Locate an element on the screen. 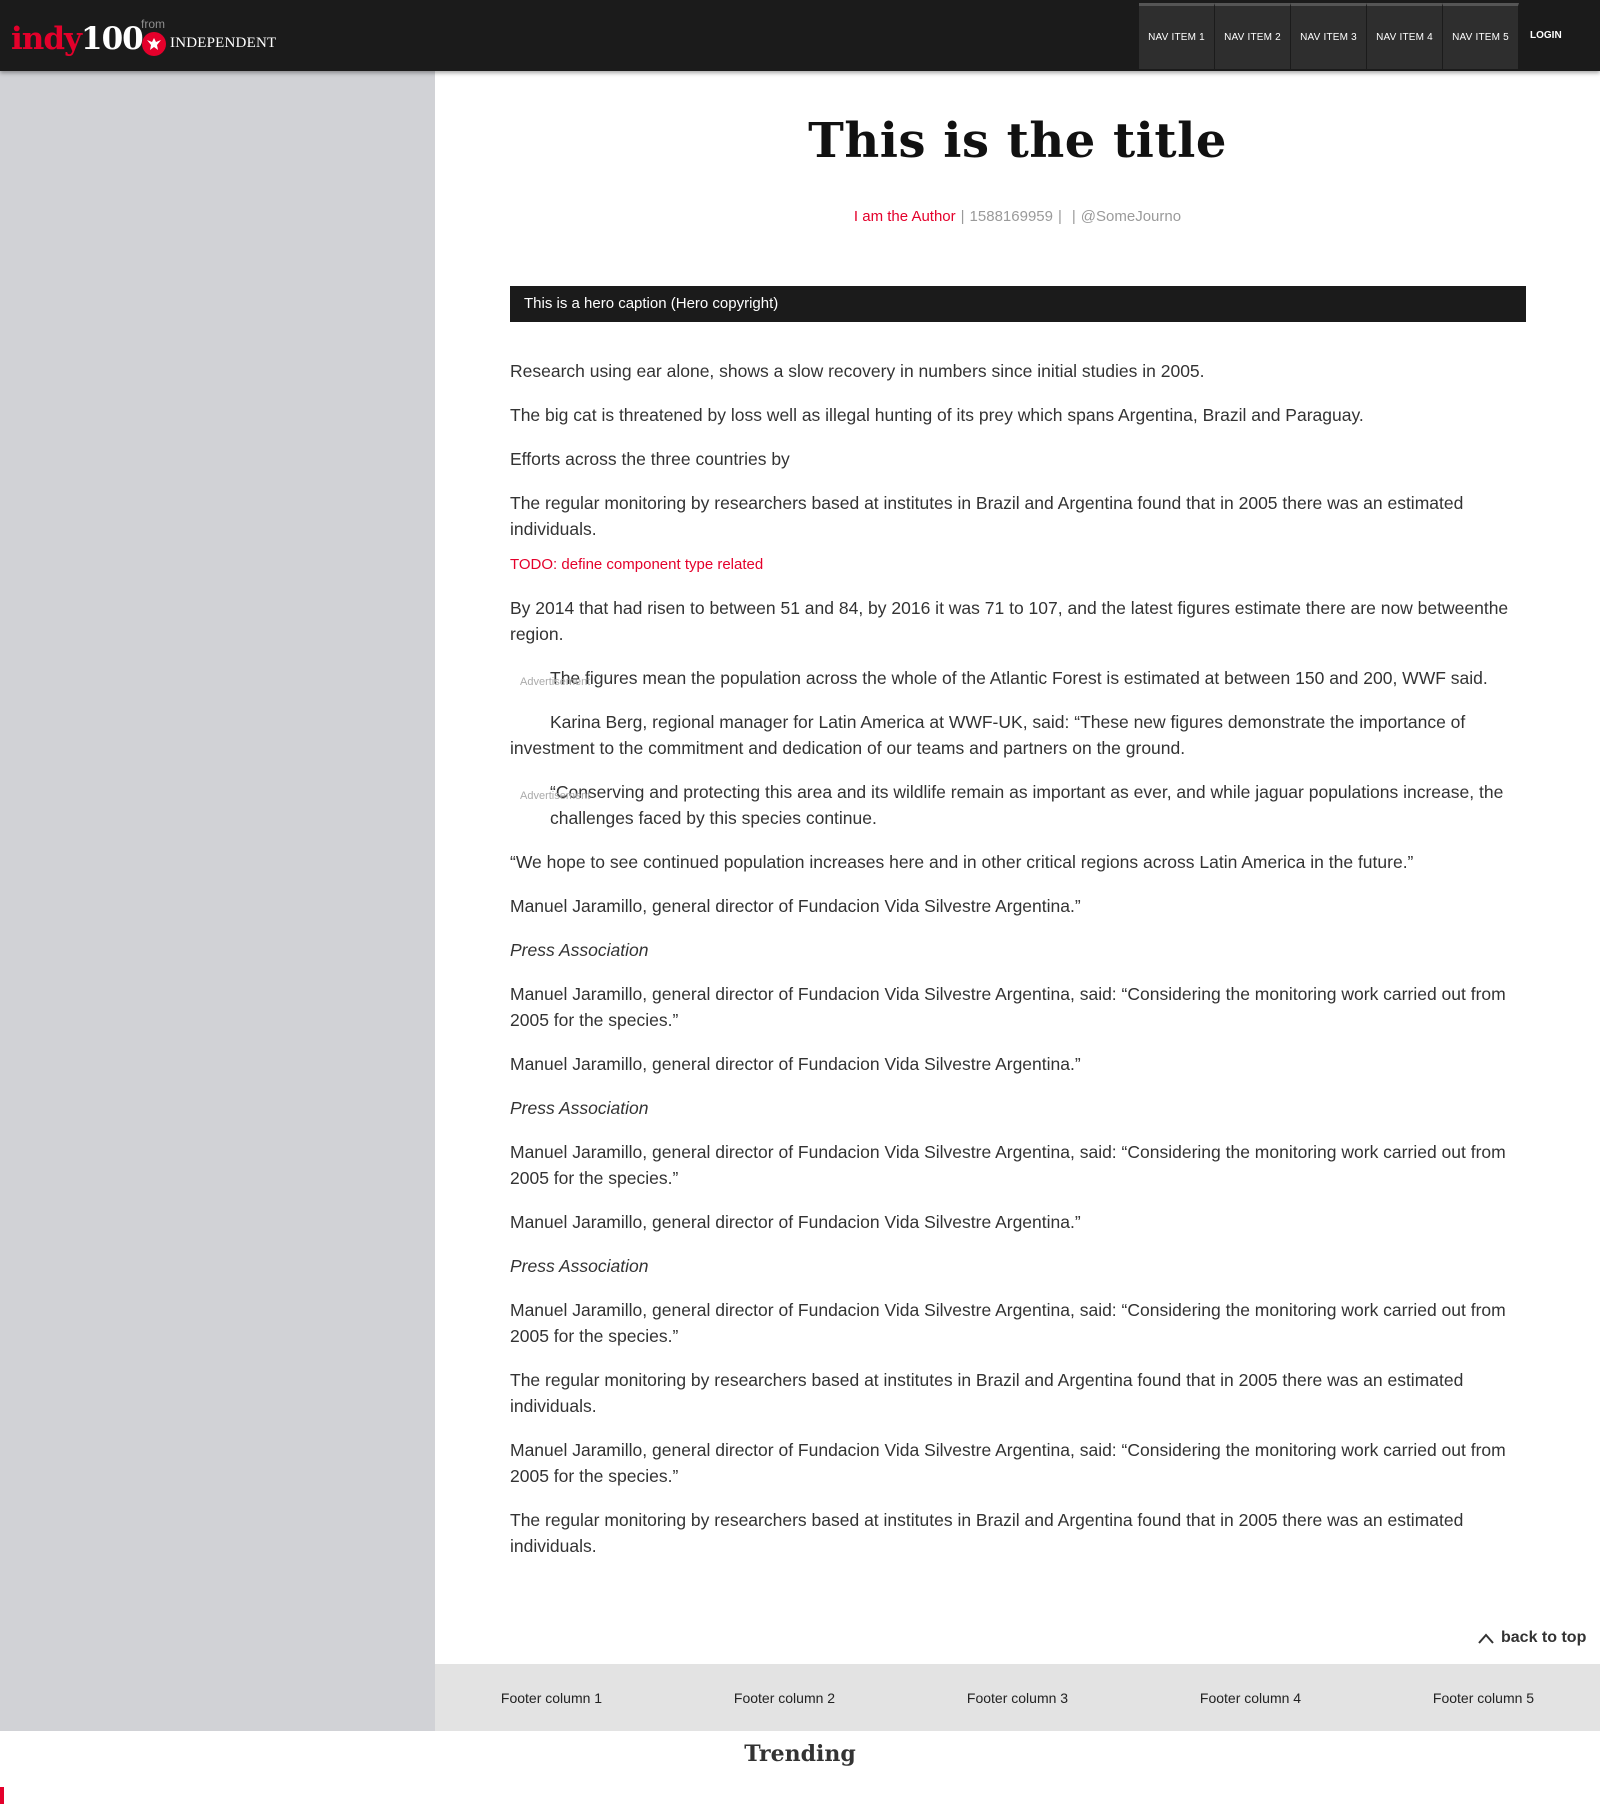  nav-item-5: NAV ITEM 5 is located at coordinates (1481, 36).